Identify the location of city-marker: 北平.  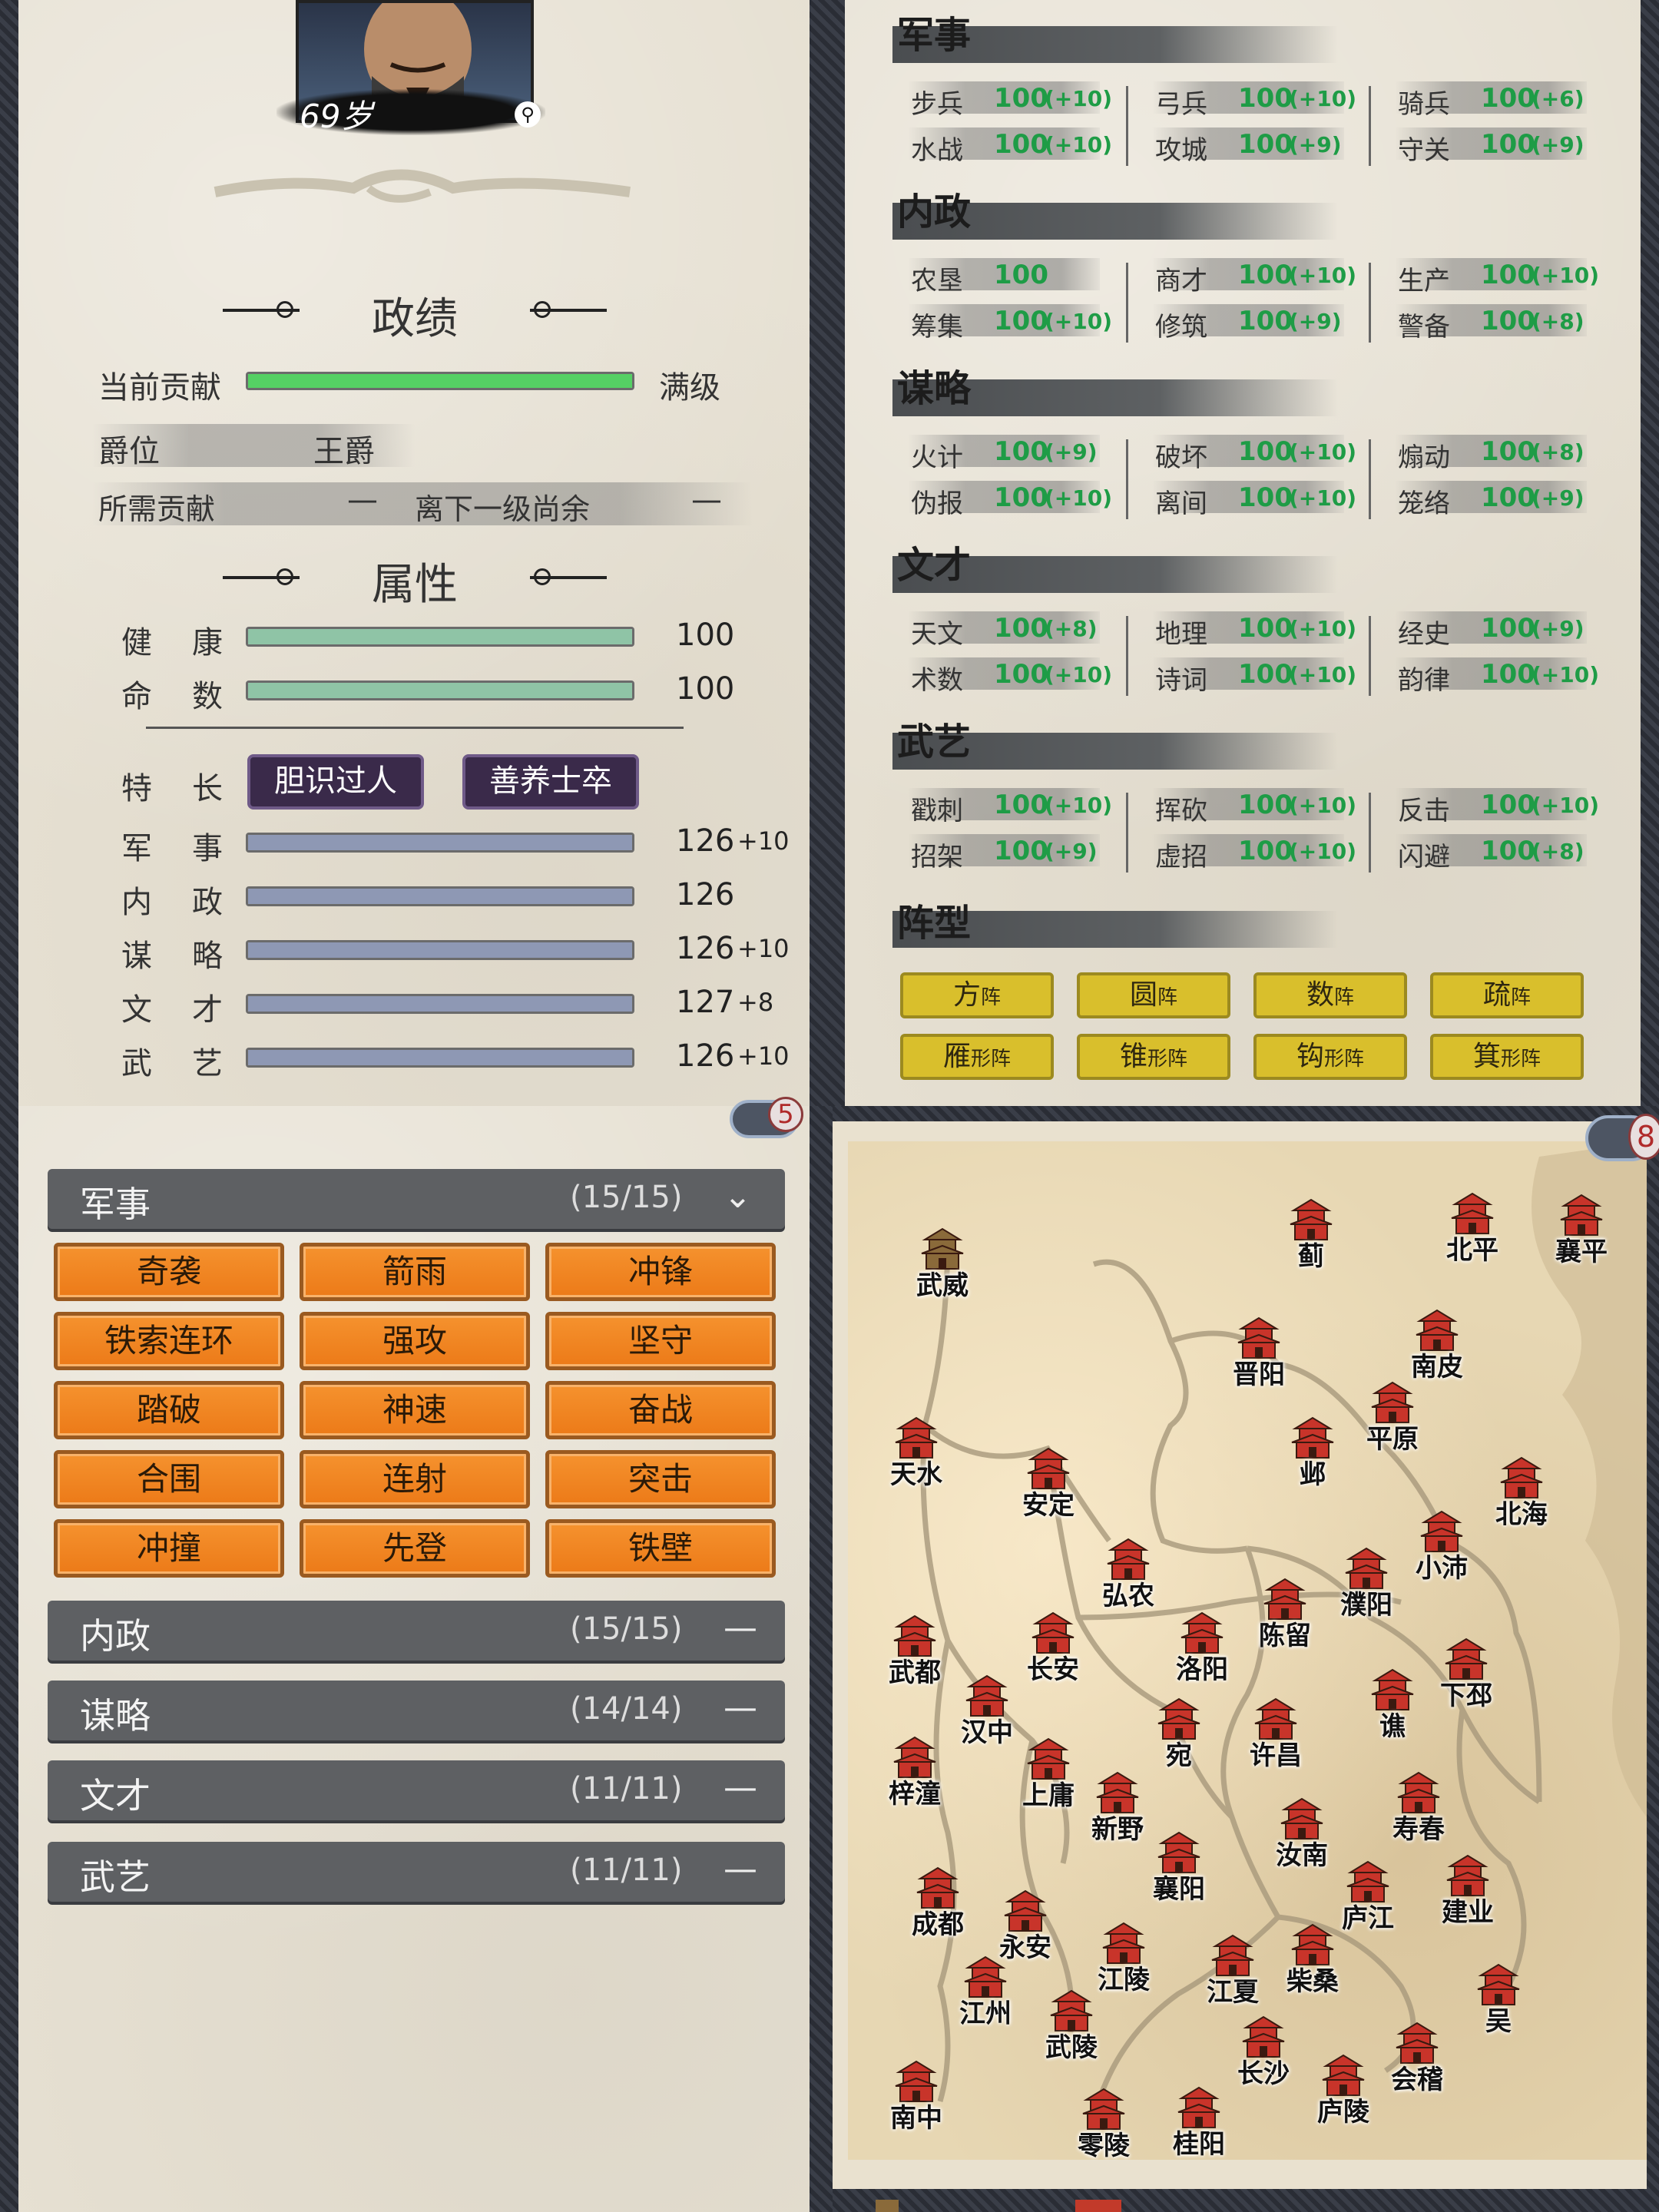
(1473, 1233).